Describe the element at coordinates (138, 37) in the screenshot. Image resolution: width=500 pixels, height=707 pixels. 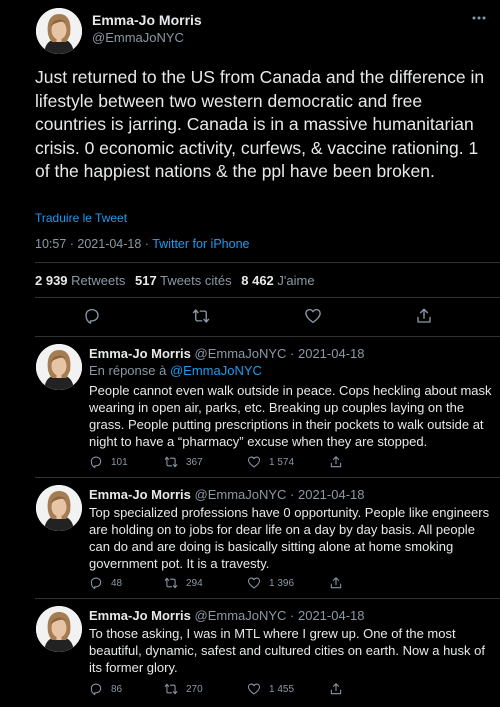
I see `author-handle: @EmmaJoNYC` at that location.